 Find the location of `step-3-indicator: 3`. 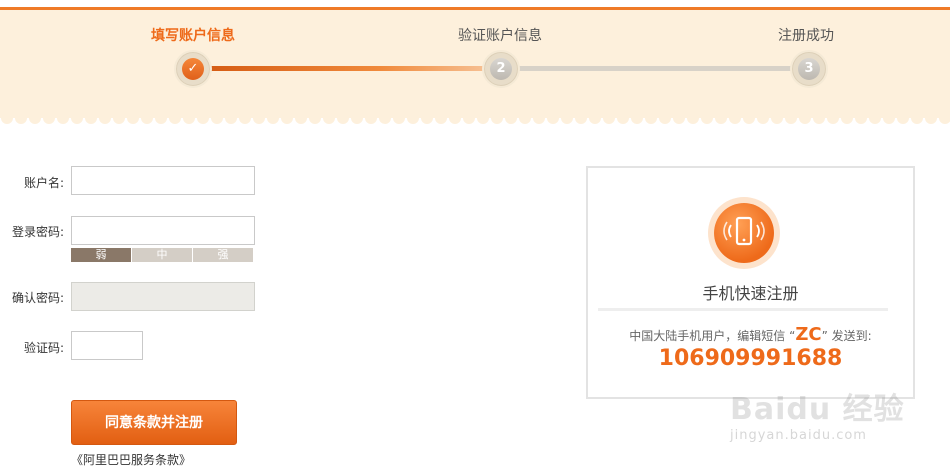

step-3-indicator: 3 is located at coordinates (809, 69).